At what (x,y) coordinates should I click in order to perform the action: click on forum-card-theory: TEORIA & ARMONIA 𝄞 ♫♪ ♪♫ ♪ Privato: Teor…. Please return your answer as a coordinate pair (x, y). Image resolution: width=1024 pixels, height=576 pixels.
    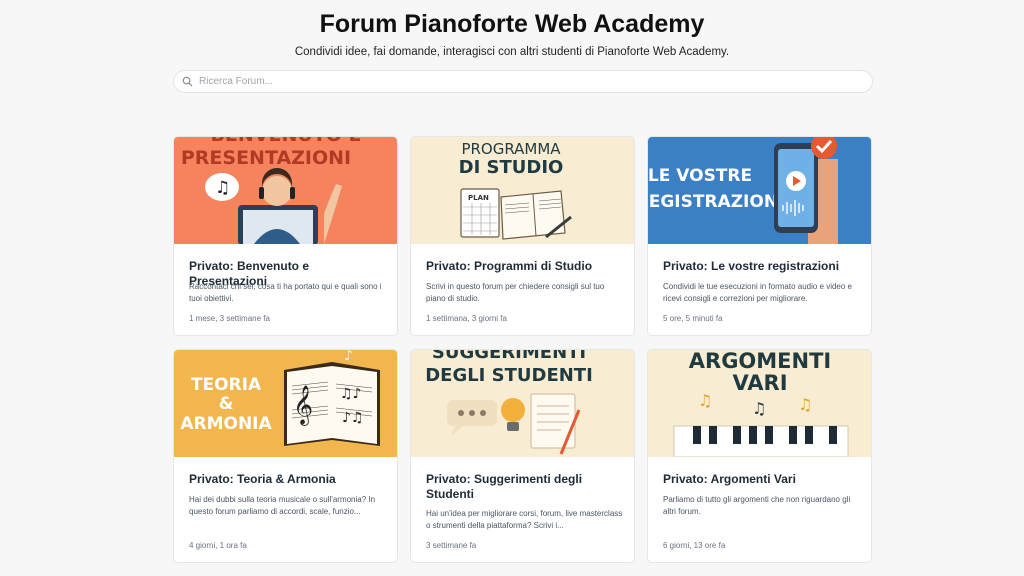
    Looking at the image, I should click on (285, 456).